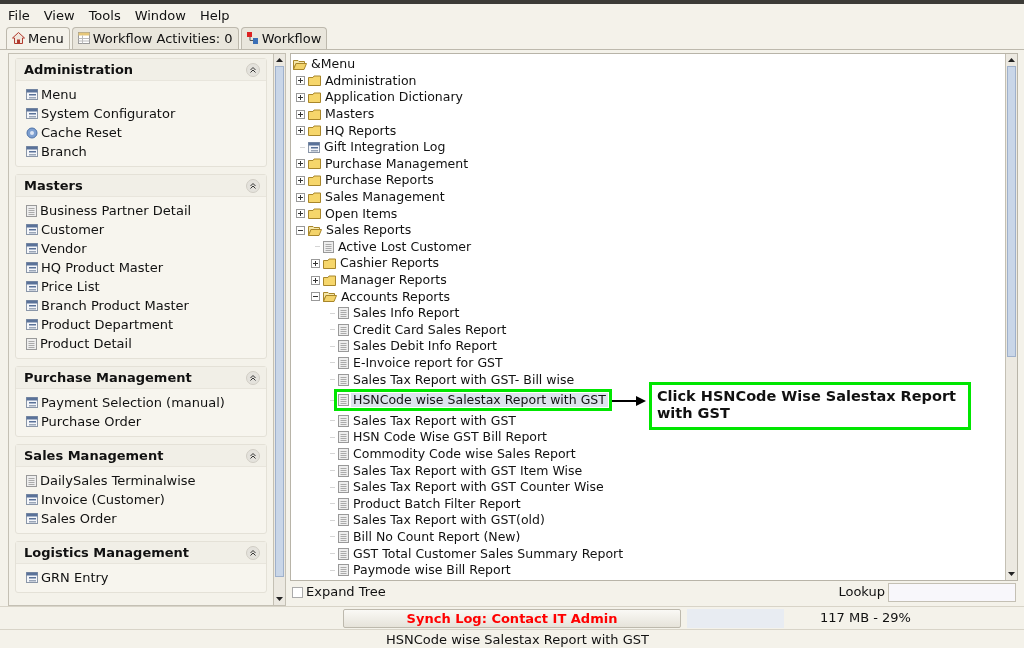 This screenshot has height=648, width=1024. Describe the element at coordinates (59, 94) in the screenshot. I see `menu-link: Menu` at that location.